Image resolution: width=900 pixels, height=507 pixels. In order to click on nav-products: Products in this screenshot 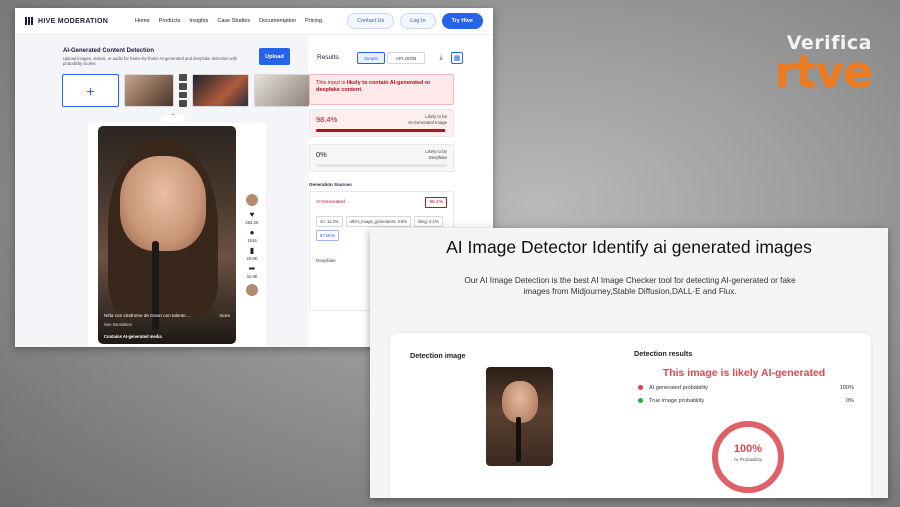, I will do `click(170, 21)`.